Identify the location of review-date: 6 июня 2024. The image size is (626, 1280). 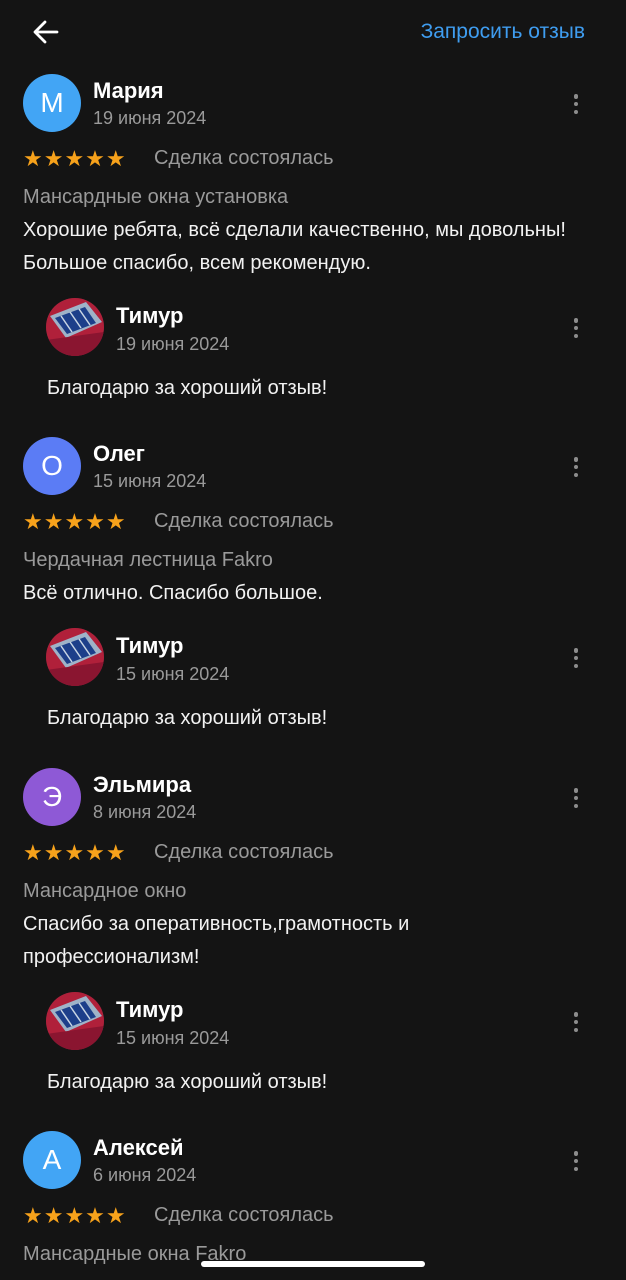
(145, 1175).